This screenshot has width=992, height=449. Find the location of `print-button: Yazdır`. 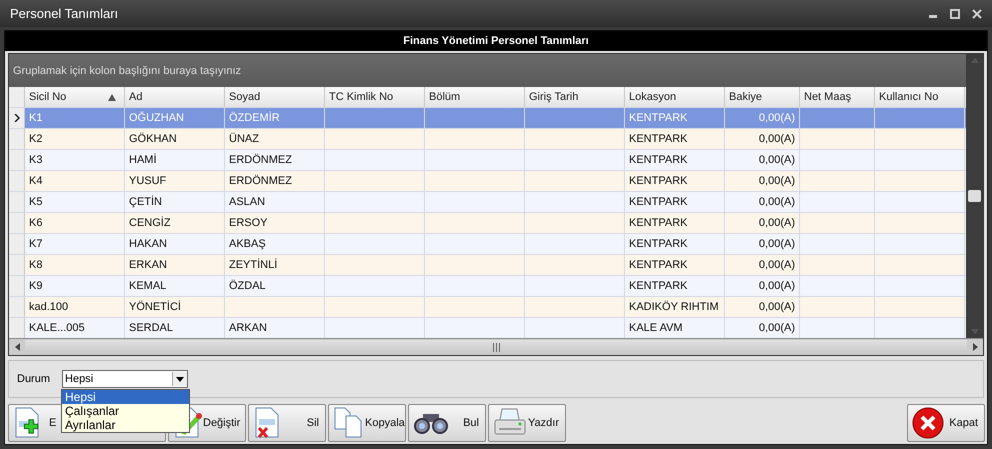

print-button: Yazdır is located at coordinates (527, 423).